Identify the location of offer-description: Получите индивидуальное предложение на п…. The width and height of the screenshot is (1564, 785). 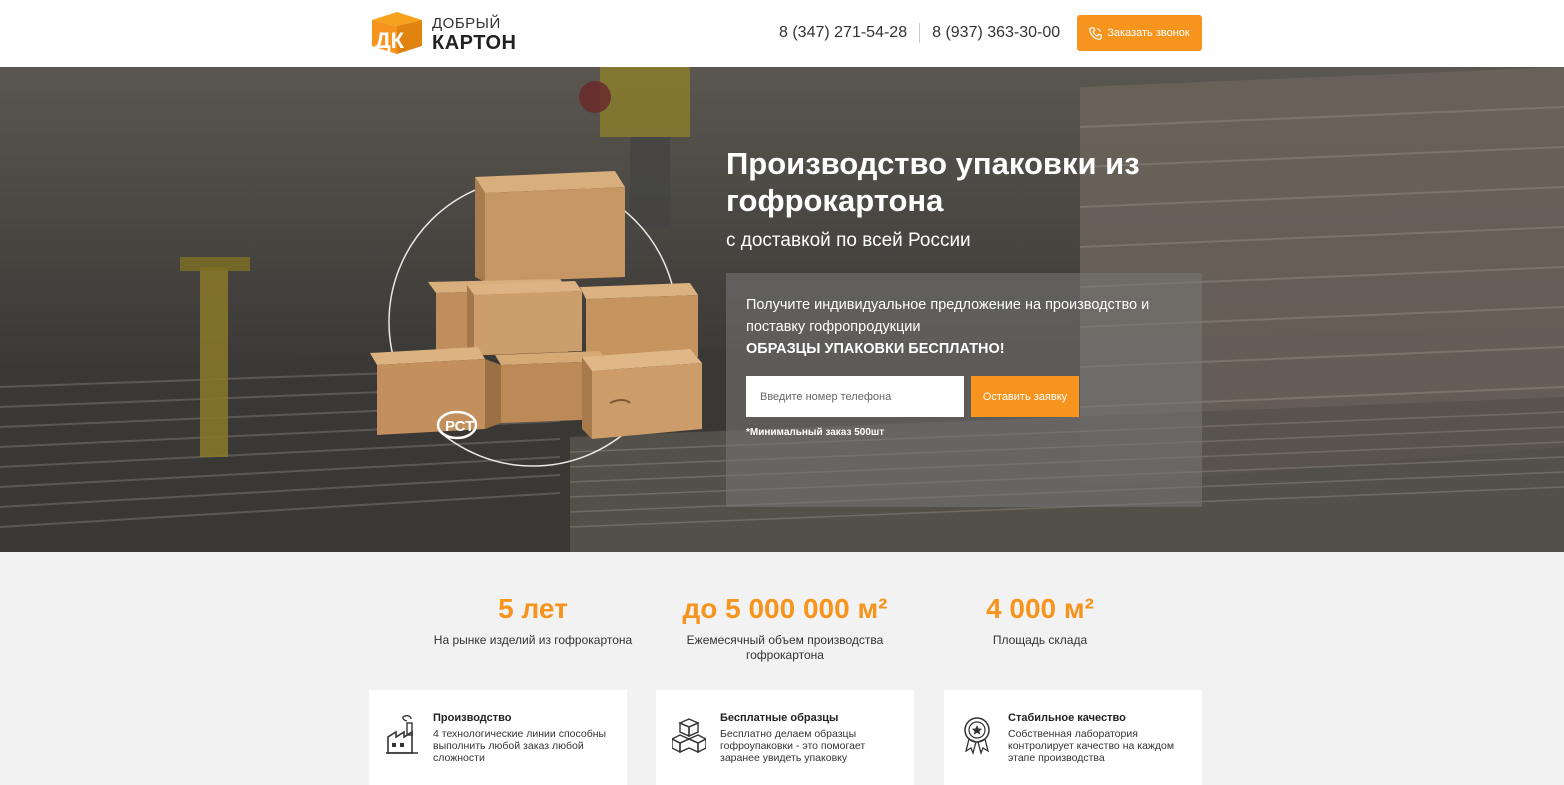
(948, 316).